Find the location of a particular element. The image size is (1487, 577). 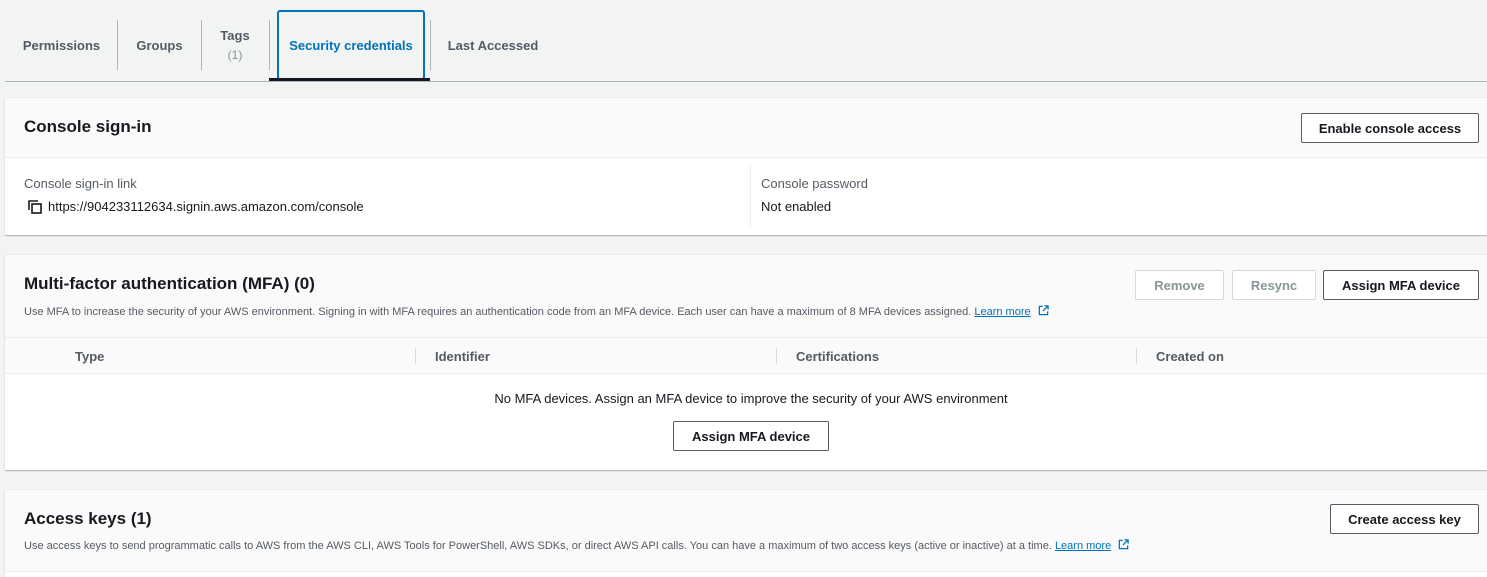

resync-mfa-button: Resync is located at coordinates (1274, 285).